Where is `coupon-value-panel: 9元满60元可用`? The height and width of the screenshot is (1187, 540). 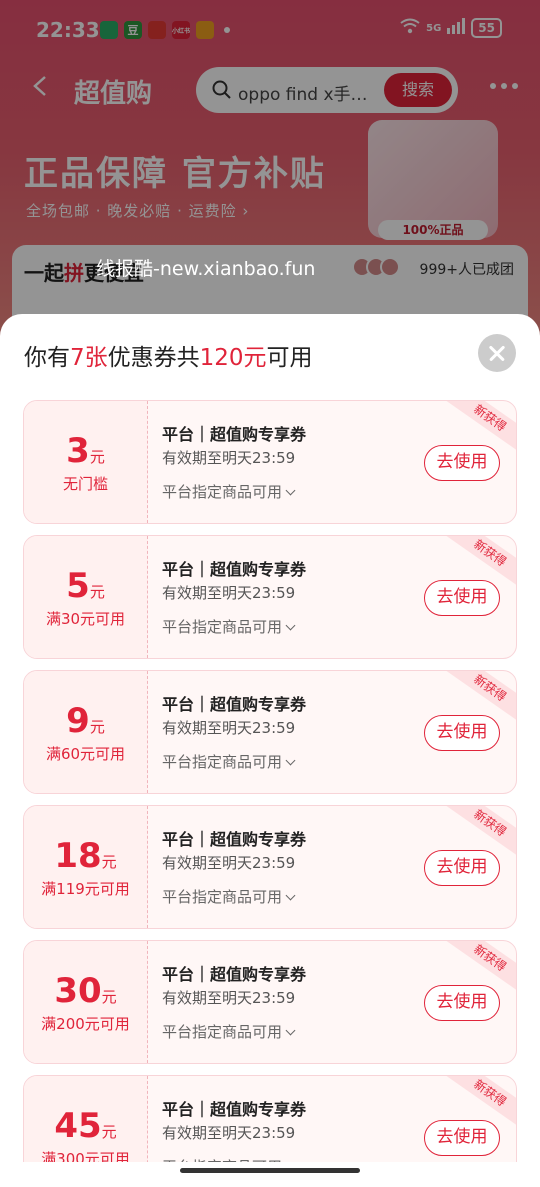
coupon-value-panel: 9元满60元可用 is located at coordinates (86, 732).